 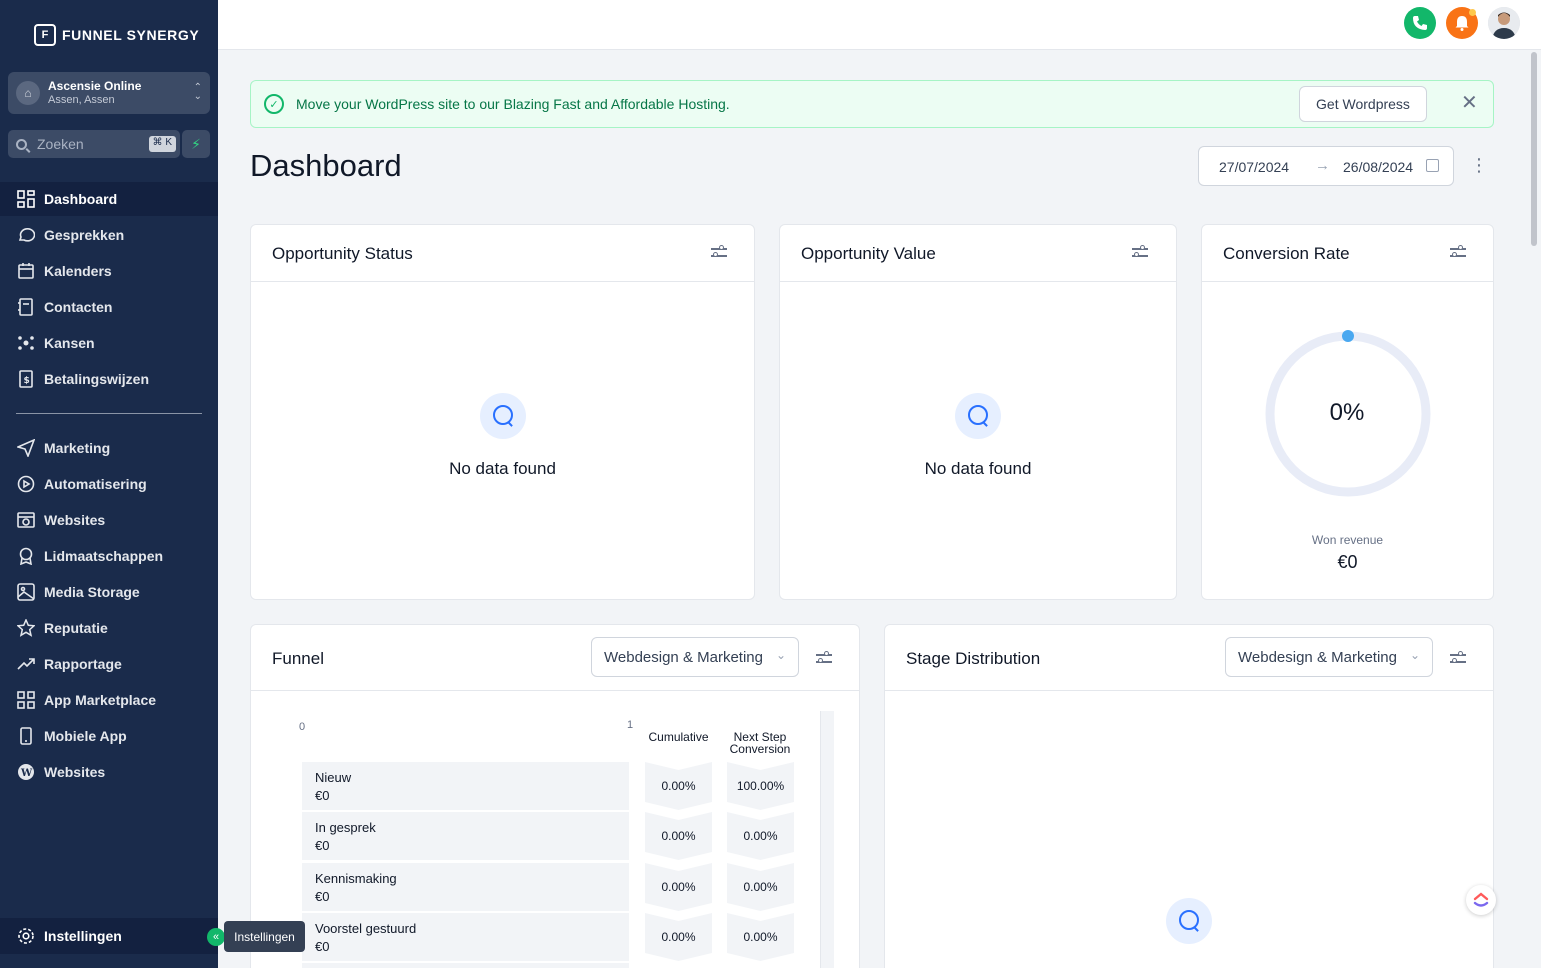 I want to click on notification-dot, so click(x=1472, y=12).